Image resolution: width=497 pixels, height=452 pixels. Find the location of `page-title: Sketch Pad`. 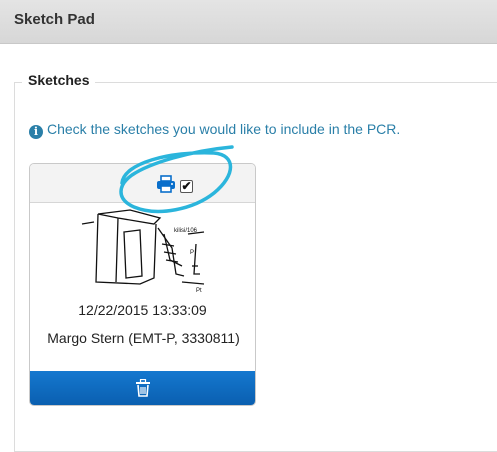

page-title: Sketch Pad is located at coordinates (54, 19).